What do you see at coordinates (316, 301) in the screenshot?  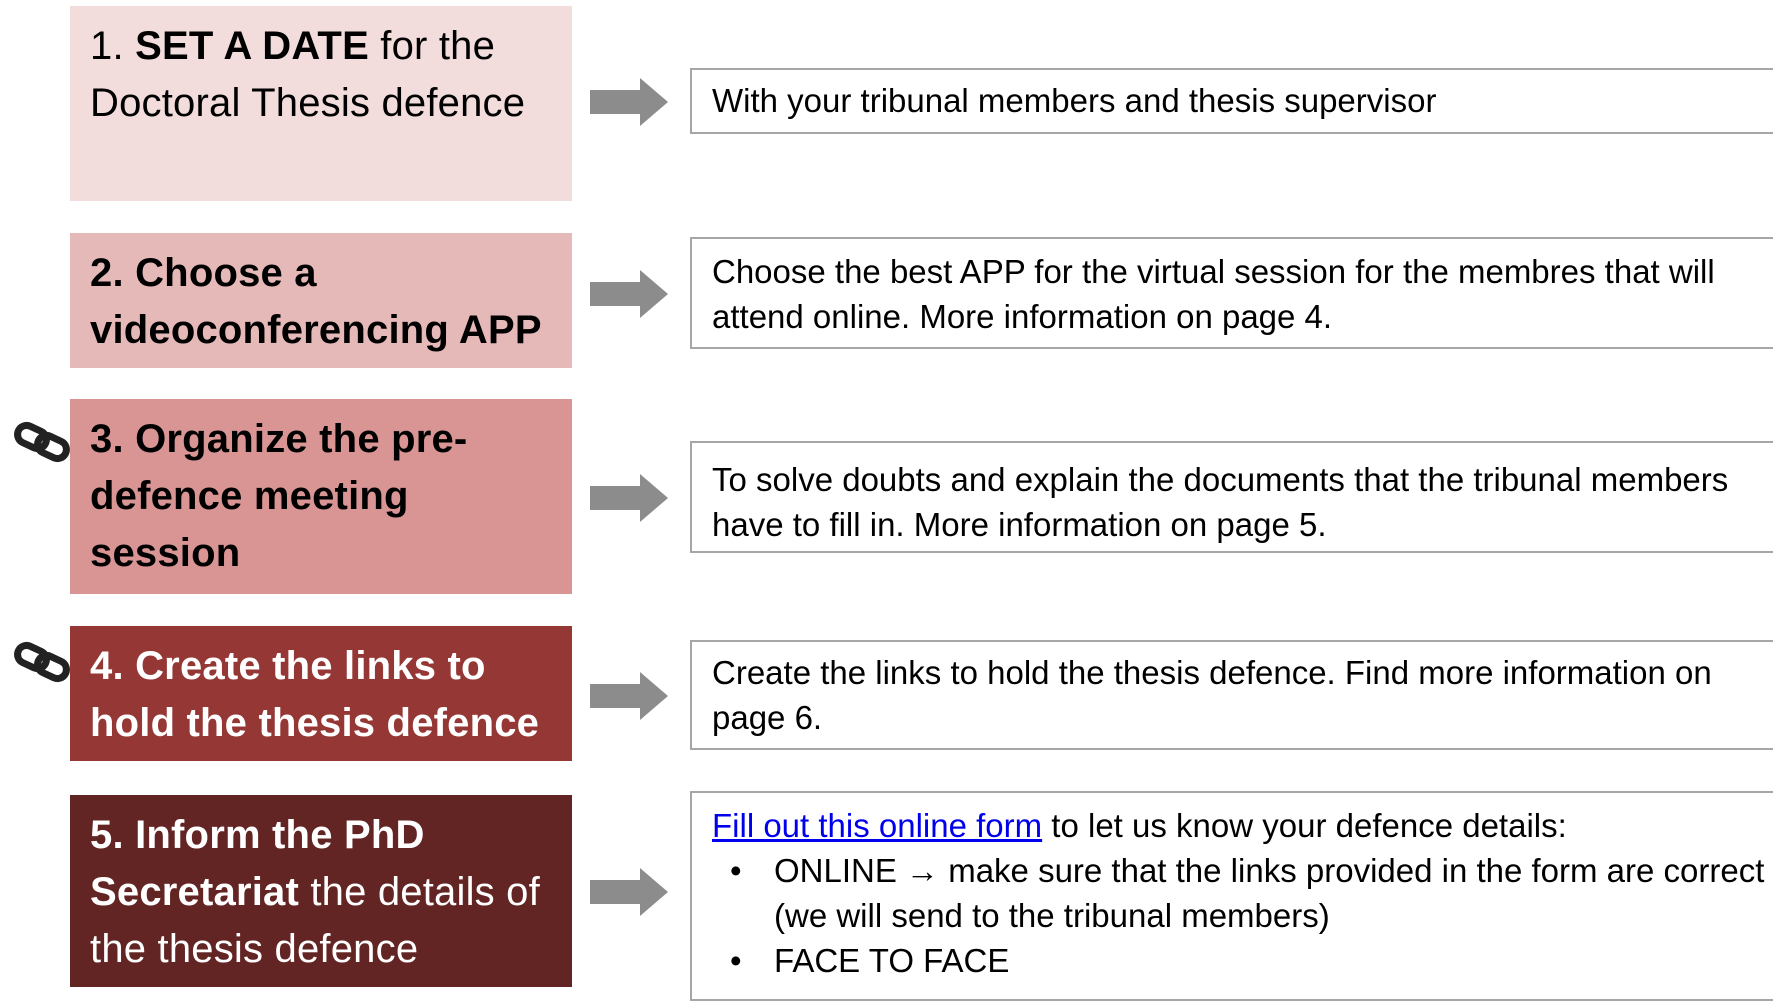 I see `step-2-text: Choose a videoconferencing APP` at bounding box center [316, 301].